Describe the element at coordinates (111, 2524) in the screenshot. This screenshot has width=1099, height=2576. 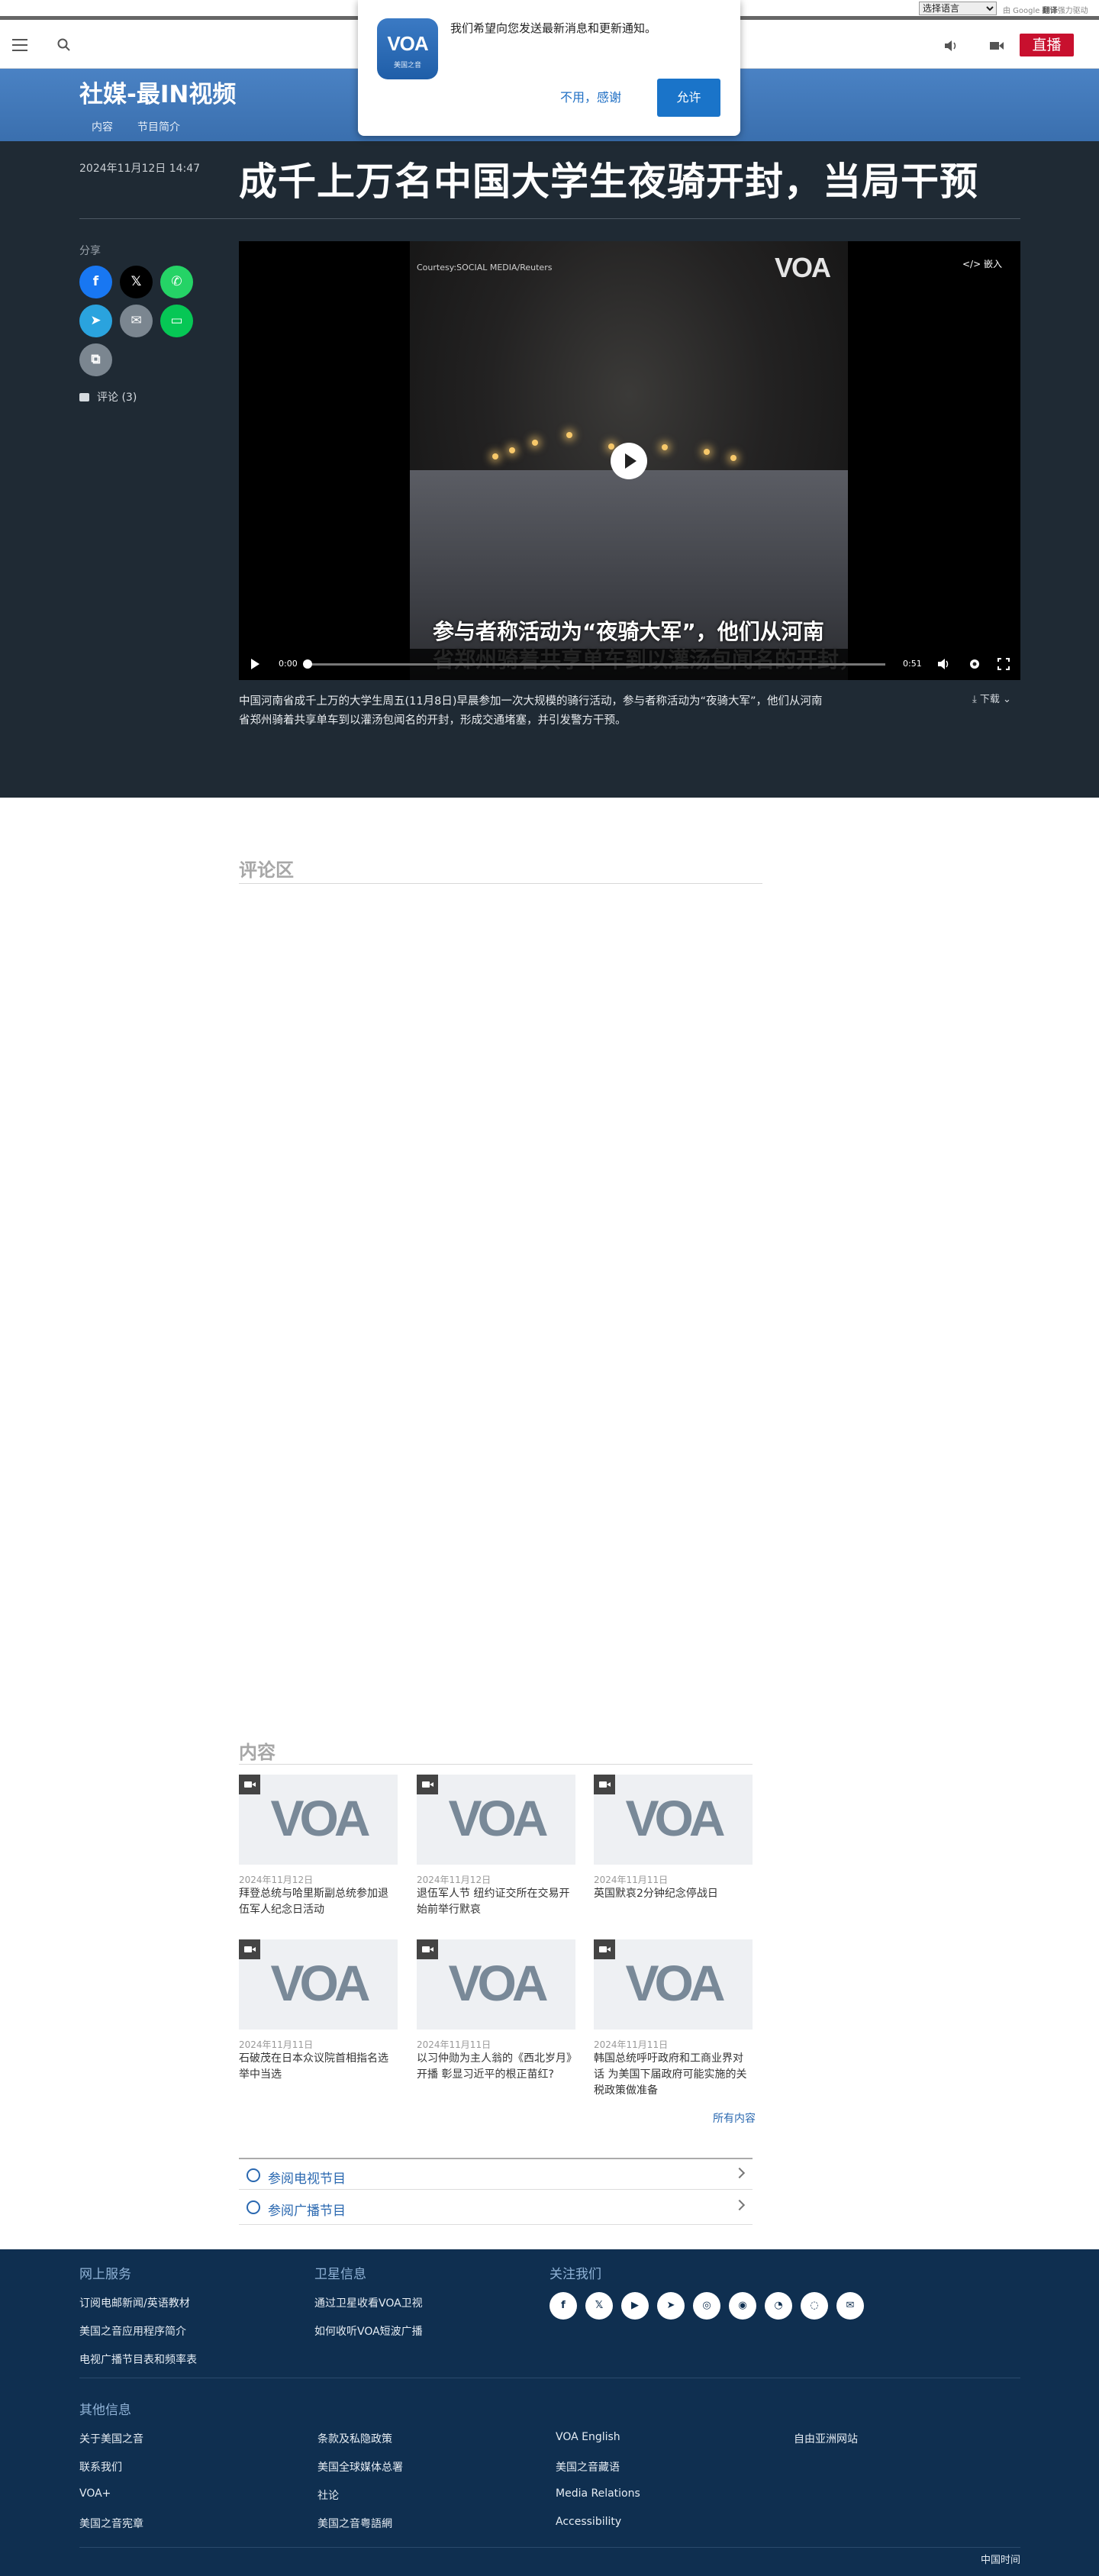
I see `footer-link: 美国之音宪章` at that location.